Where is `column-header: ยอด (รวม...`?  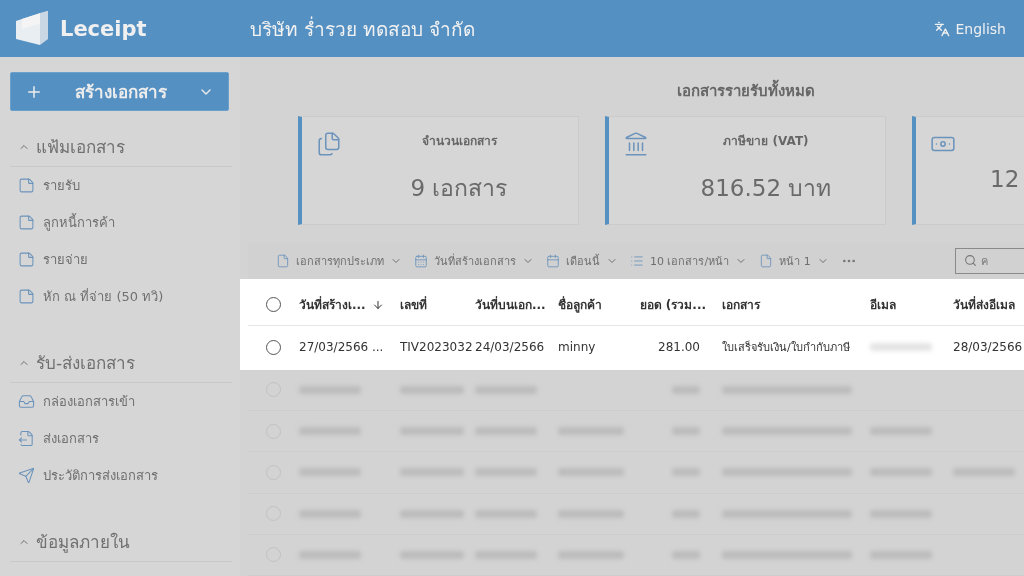 column-header: ยอด (รวม... is located at coordinates (669, 305).